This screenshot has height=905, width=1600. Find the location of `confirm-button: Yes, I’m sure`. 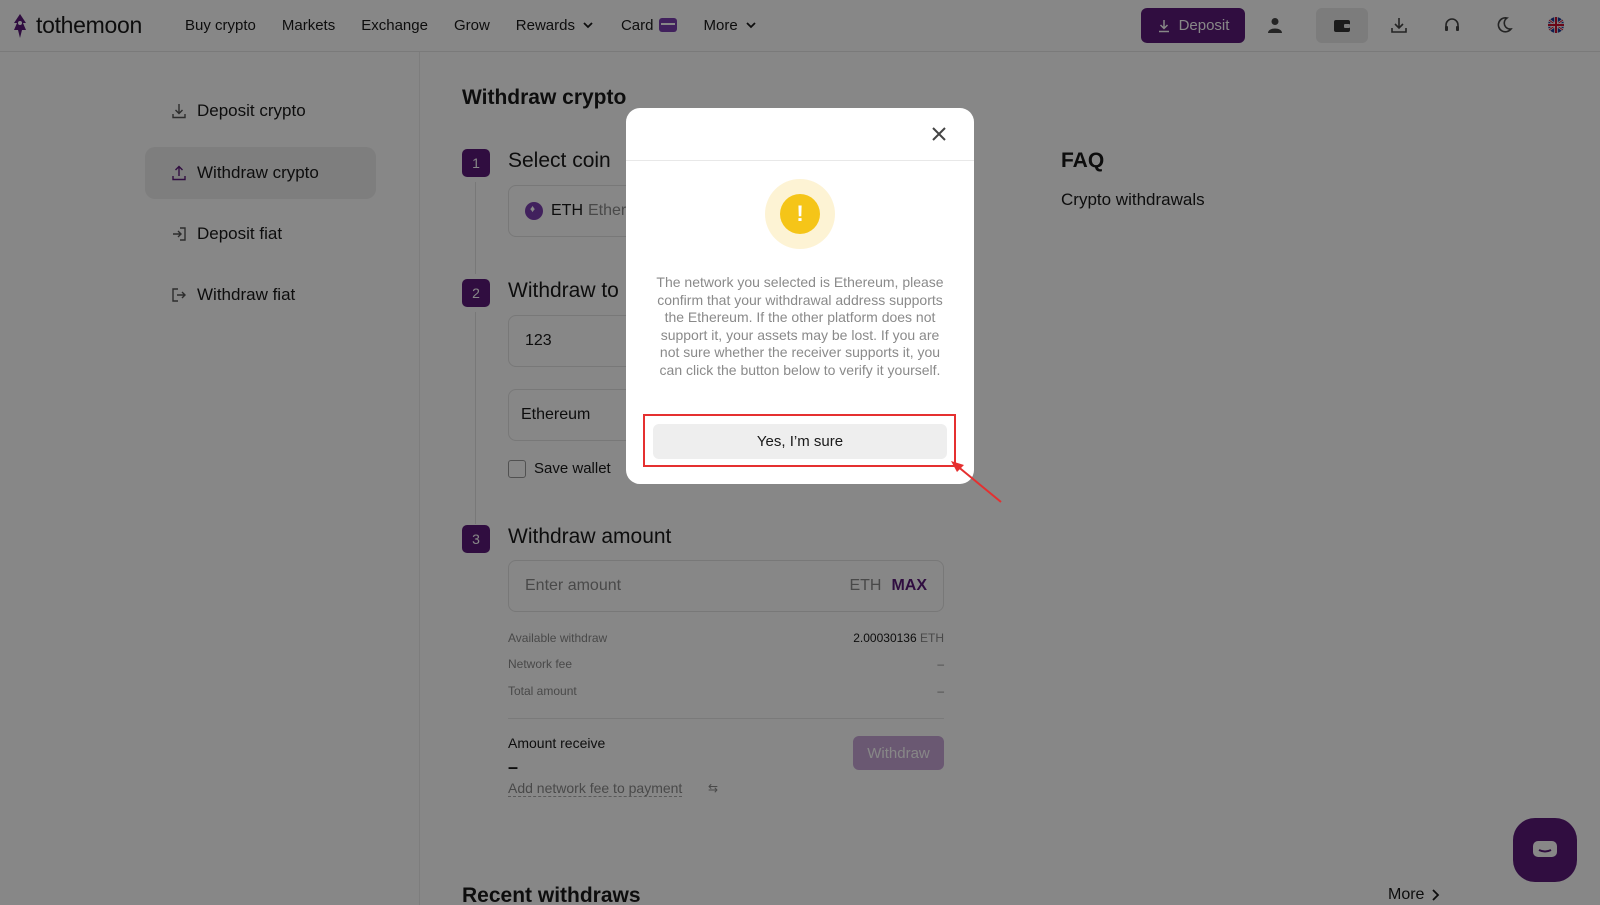

confirm-button: Yes, I’m sure is located at coordinates (800, 441).